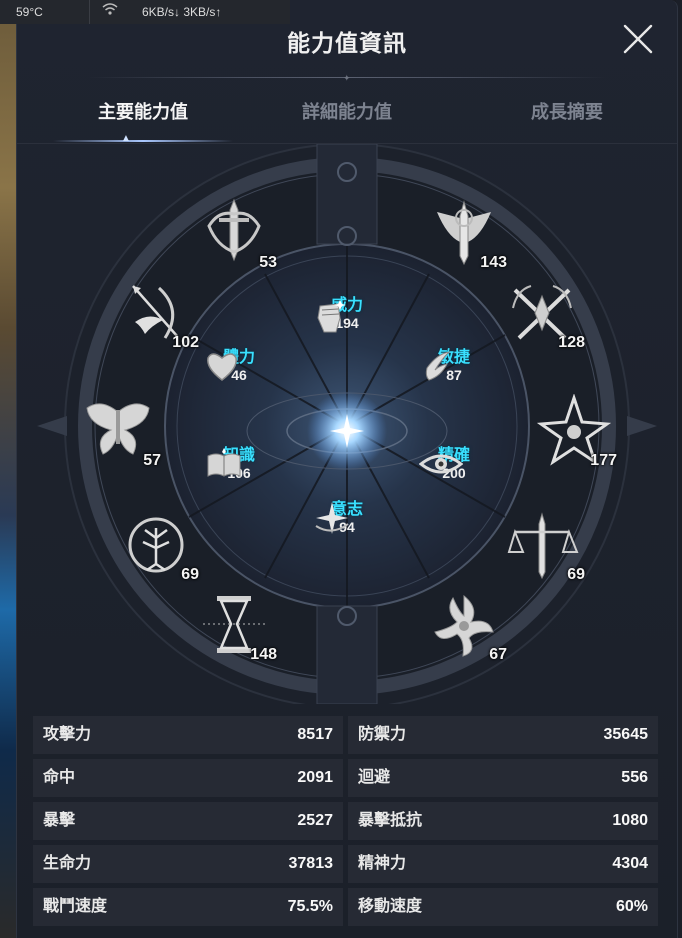 The width and height of the screenshot is (682, 938). What do you see at coordinates (347, 314) in the screenshot?
I see `inner-stat-power: 威力 194` at bounding box center [347, 314].